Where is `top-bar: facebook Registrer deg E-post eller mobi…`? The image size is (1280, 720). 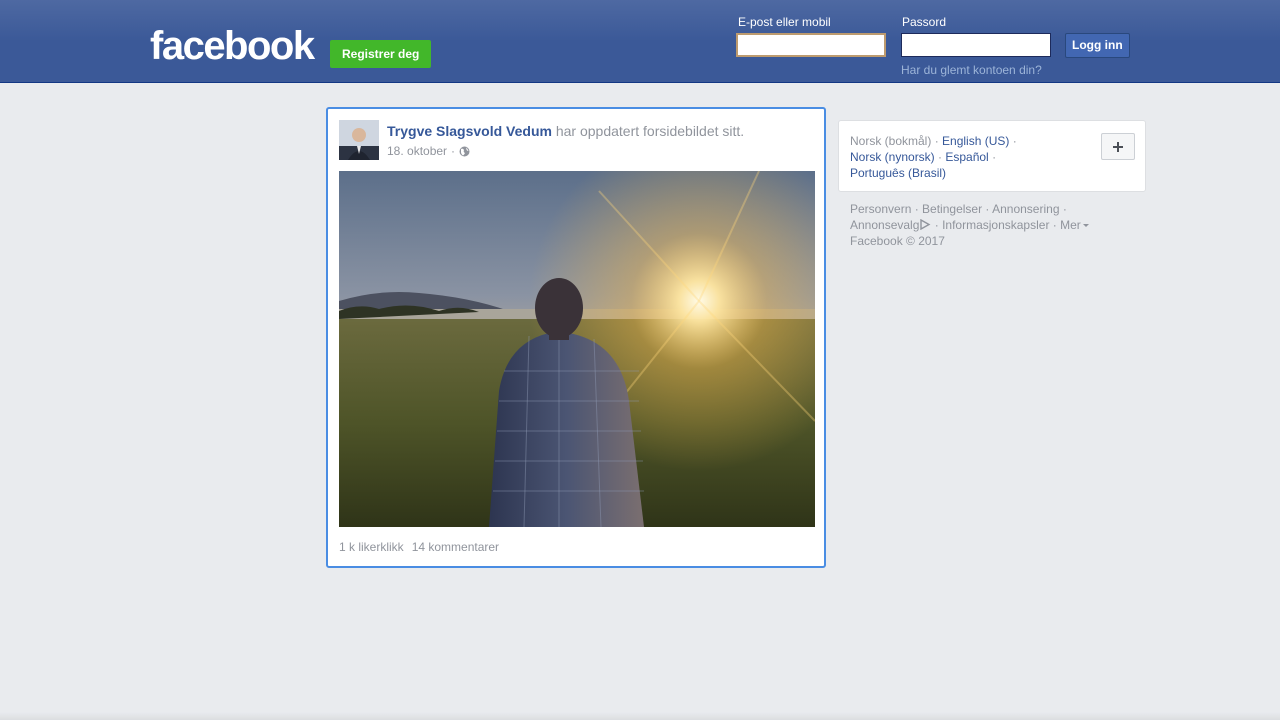 top-bar: facebook Registrer deg E-post eller mobi… is located at coordinates (640, 41).